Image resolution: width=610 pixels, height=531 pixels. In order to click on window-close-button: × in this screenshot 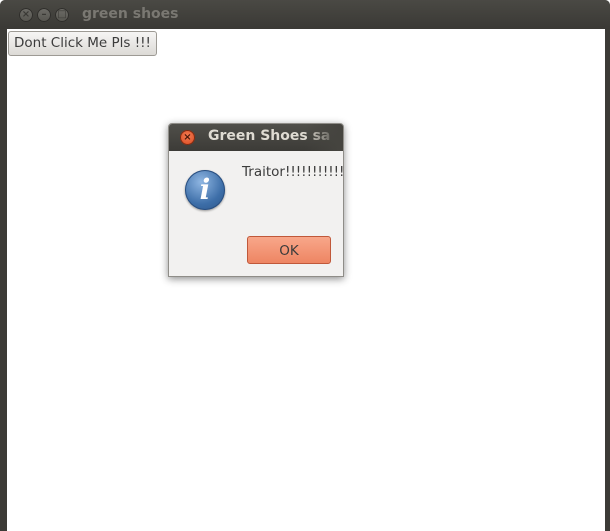, I will do `click(26, 15)`.